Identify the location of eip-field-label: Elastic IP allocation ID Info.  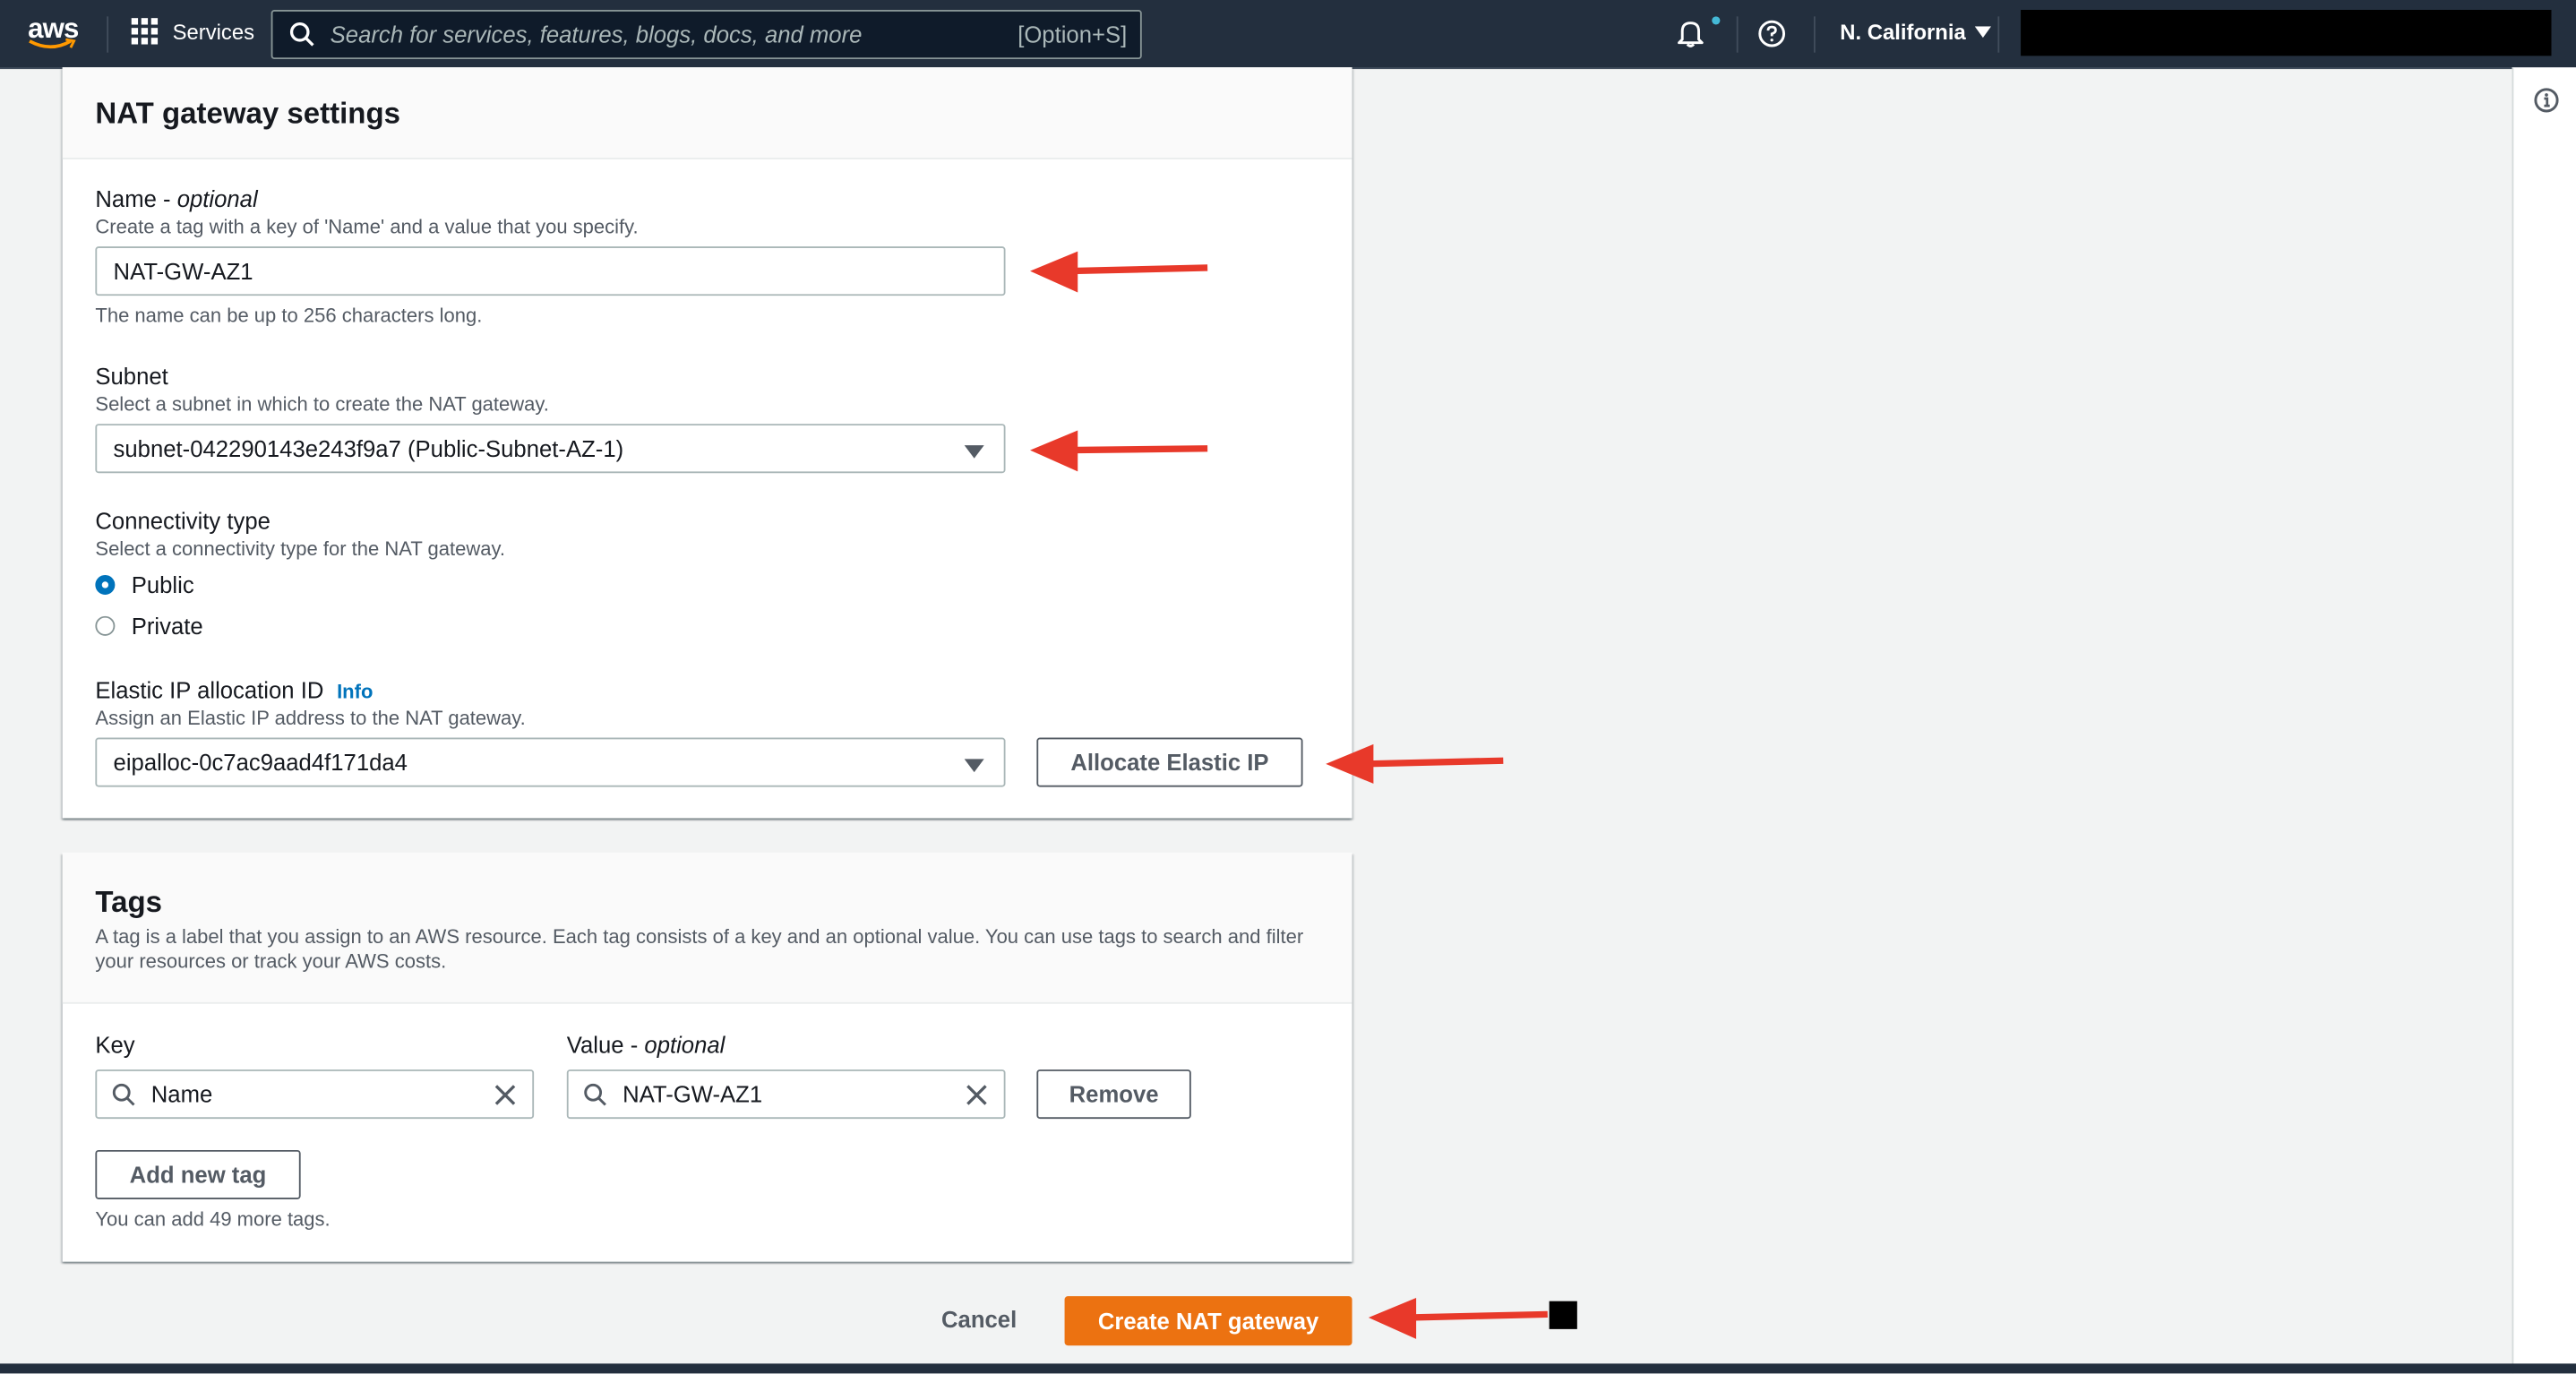
(234, 690).